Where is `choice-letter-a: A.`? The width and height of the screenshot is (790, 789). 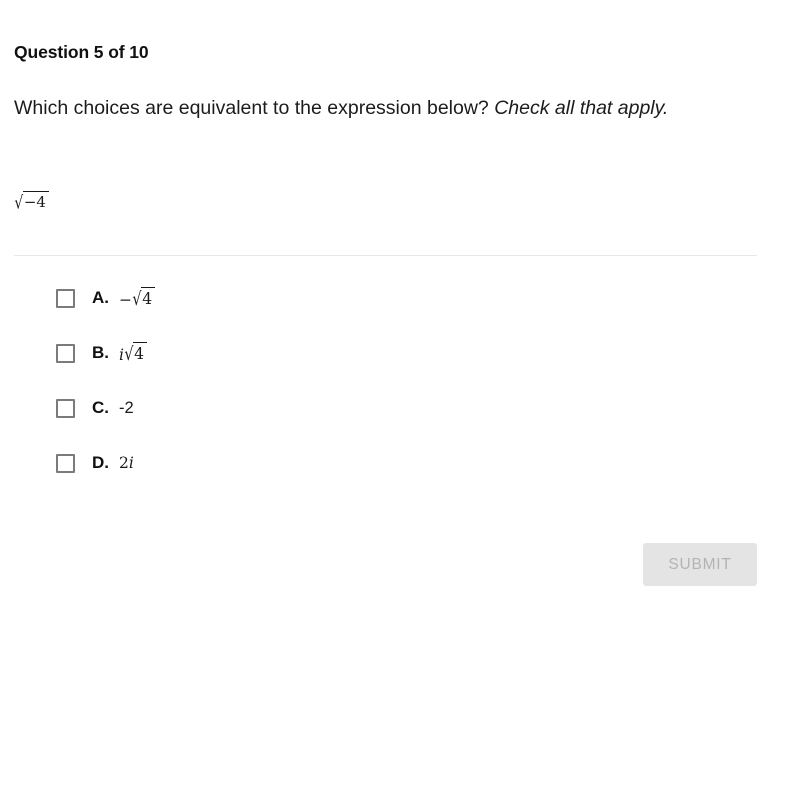
choice-letter-a: A. is located at coordinates (100, 297).